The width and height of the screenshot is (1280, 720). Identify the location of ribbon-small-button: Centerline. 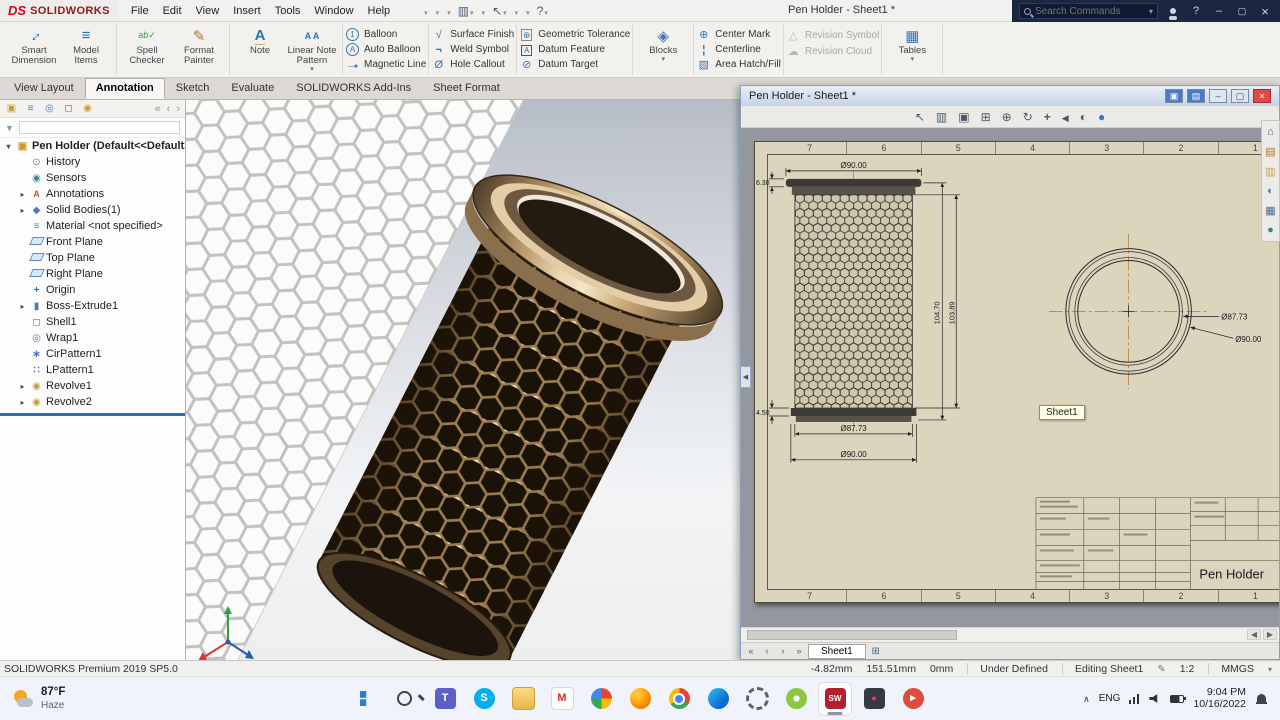
(738, 49).